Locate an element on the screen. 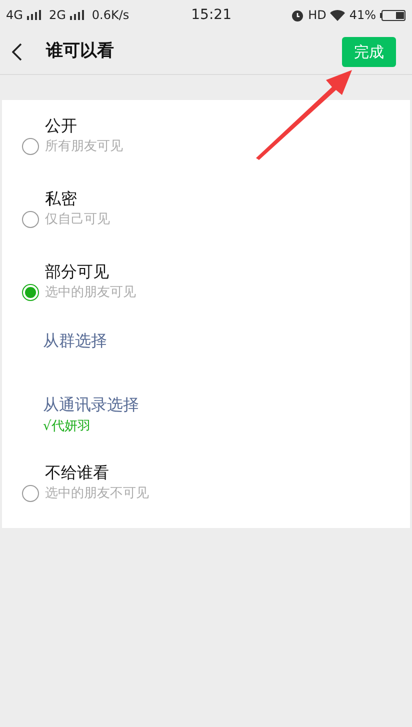  clock: 15:21 is located at coordinates (211, 15).